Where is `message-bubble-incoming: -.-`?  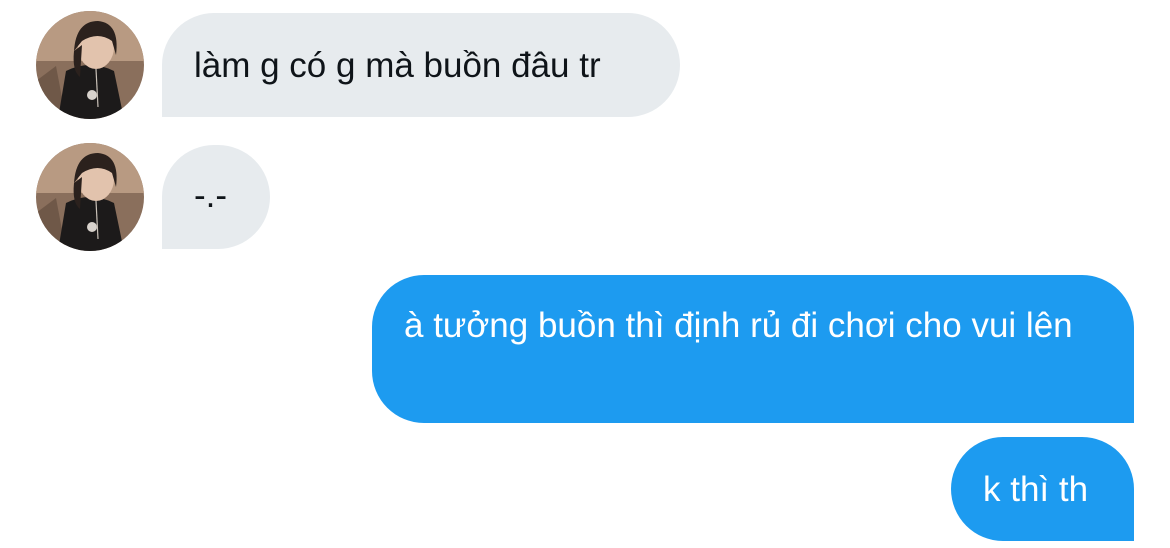
message-bubble-incoming: -.- is located at coordinates (216, 197).